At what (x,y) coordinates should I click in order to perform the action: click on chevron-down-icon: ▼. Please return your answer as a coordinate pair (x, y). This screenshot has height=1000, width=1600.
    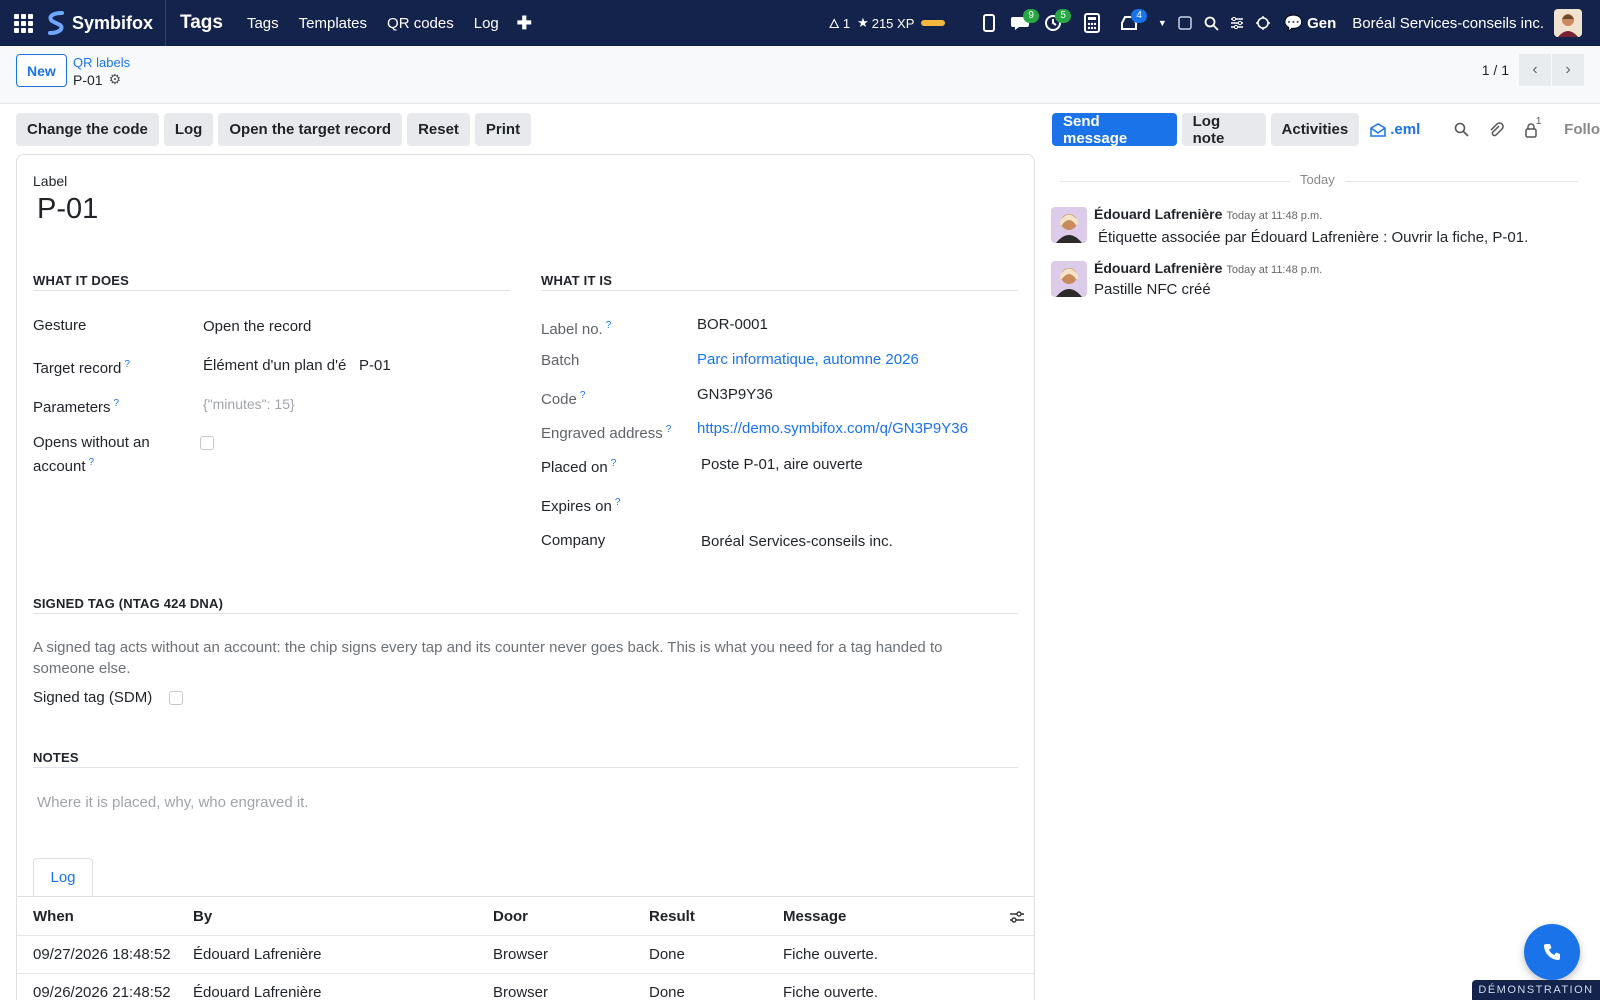
    Looking at the image, I should click on (1162, 23).